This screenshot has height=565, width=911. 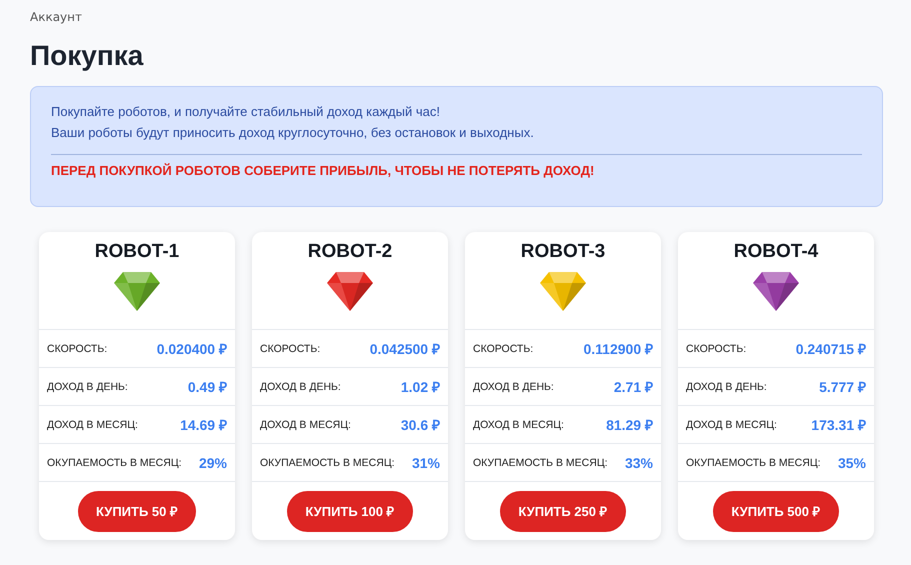 What do you see at coordinates (831, 349) in the screenshot?
I see `stat-value: 0.240715 ₽` at bounding box center [831, 349].